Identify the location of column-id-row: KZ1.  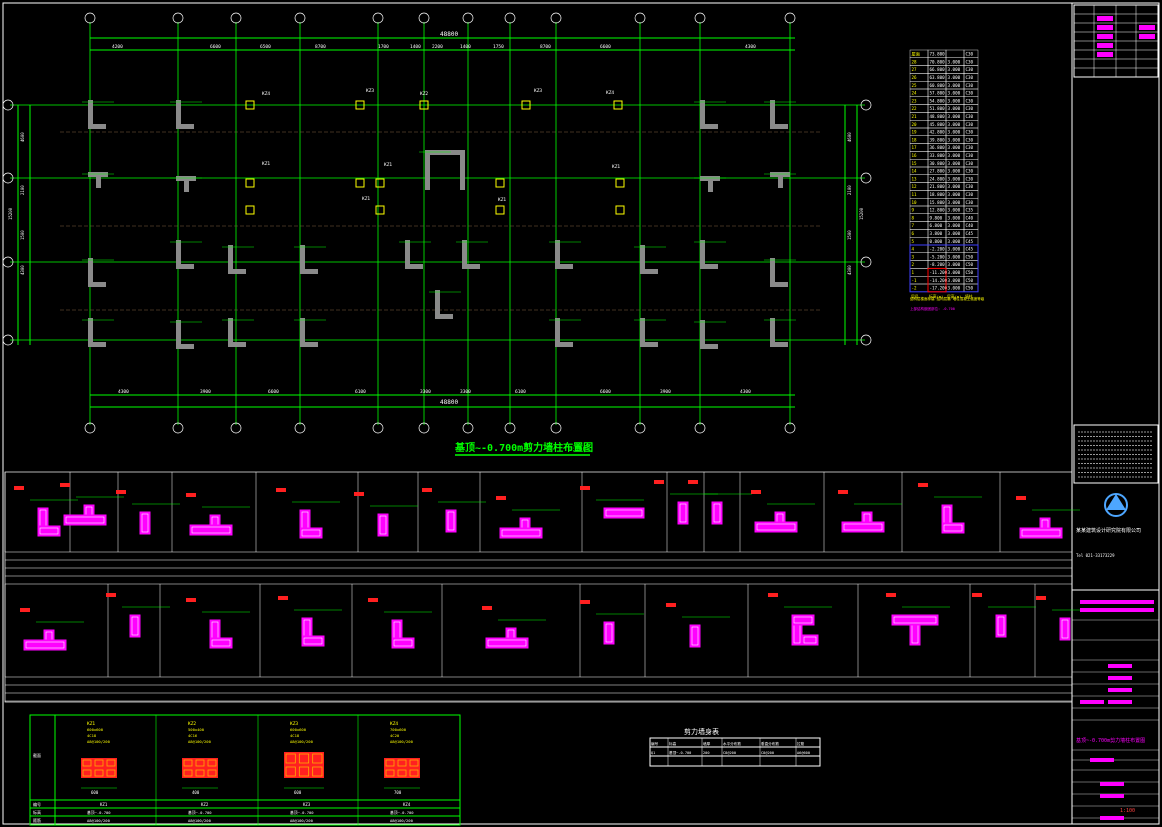
(104, 804).